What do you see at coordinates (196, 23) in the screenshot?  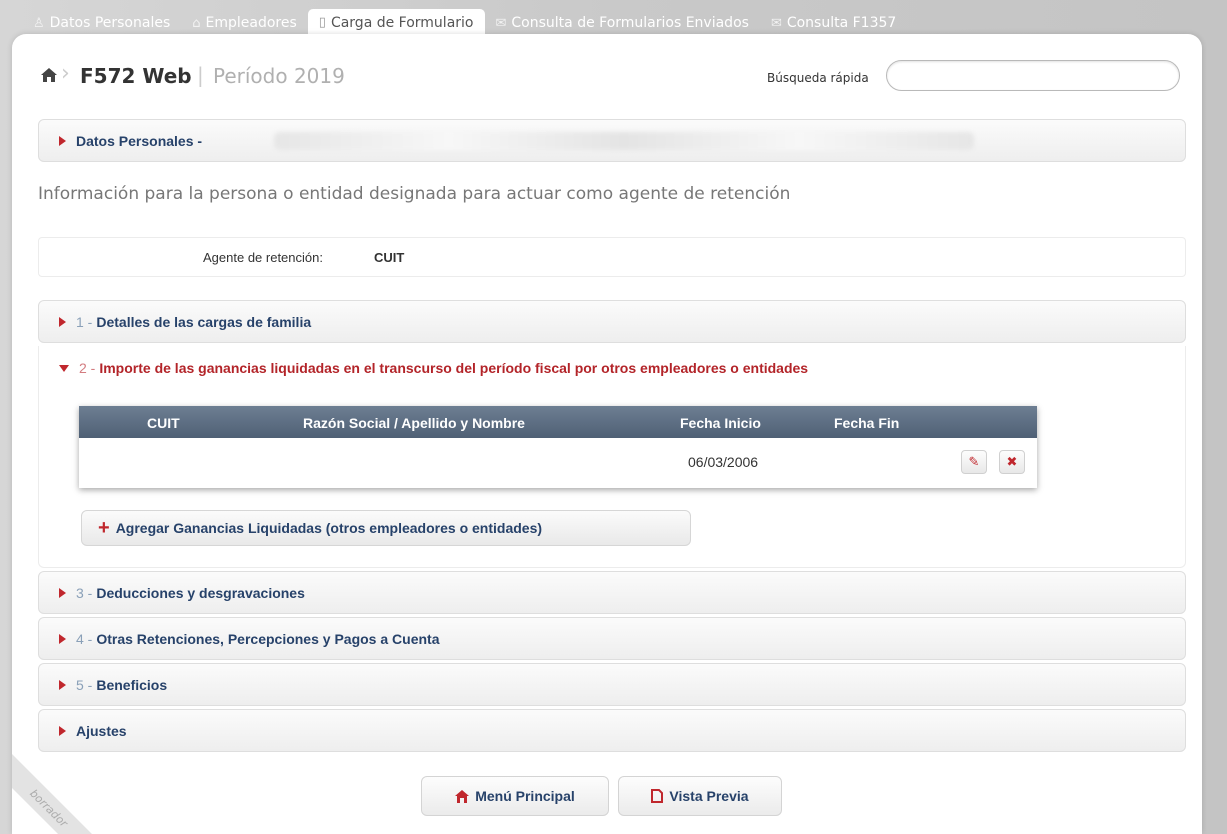 I see `building-icon: ⌂` at bounding box center [196, 23].